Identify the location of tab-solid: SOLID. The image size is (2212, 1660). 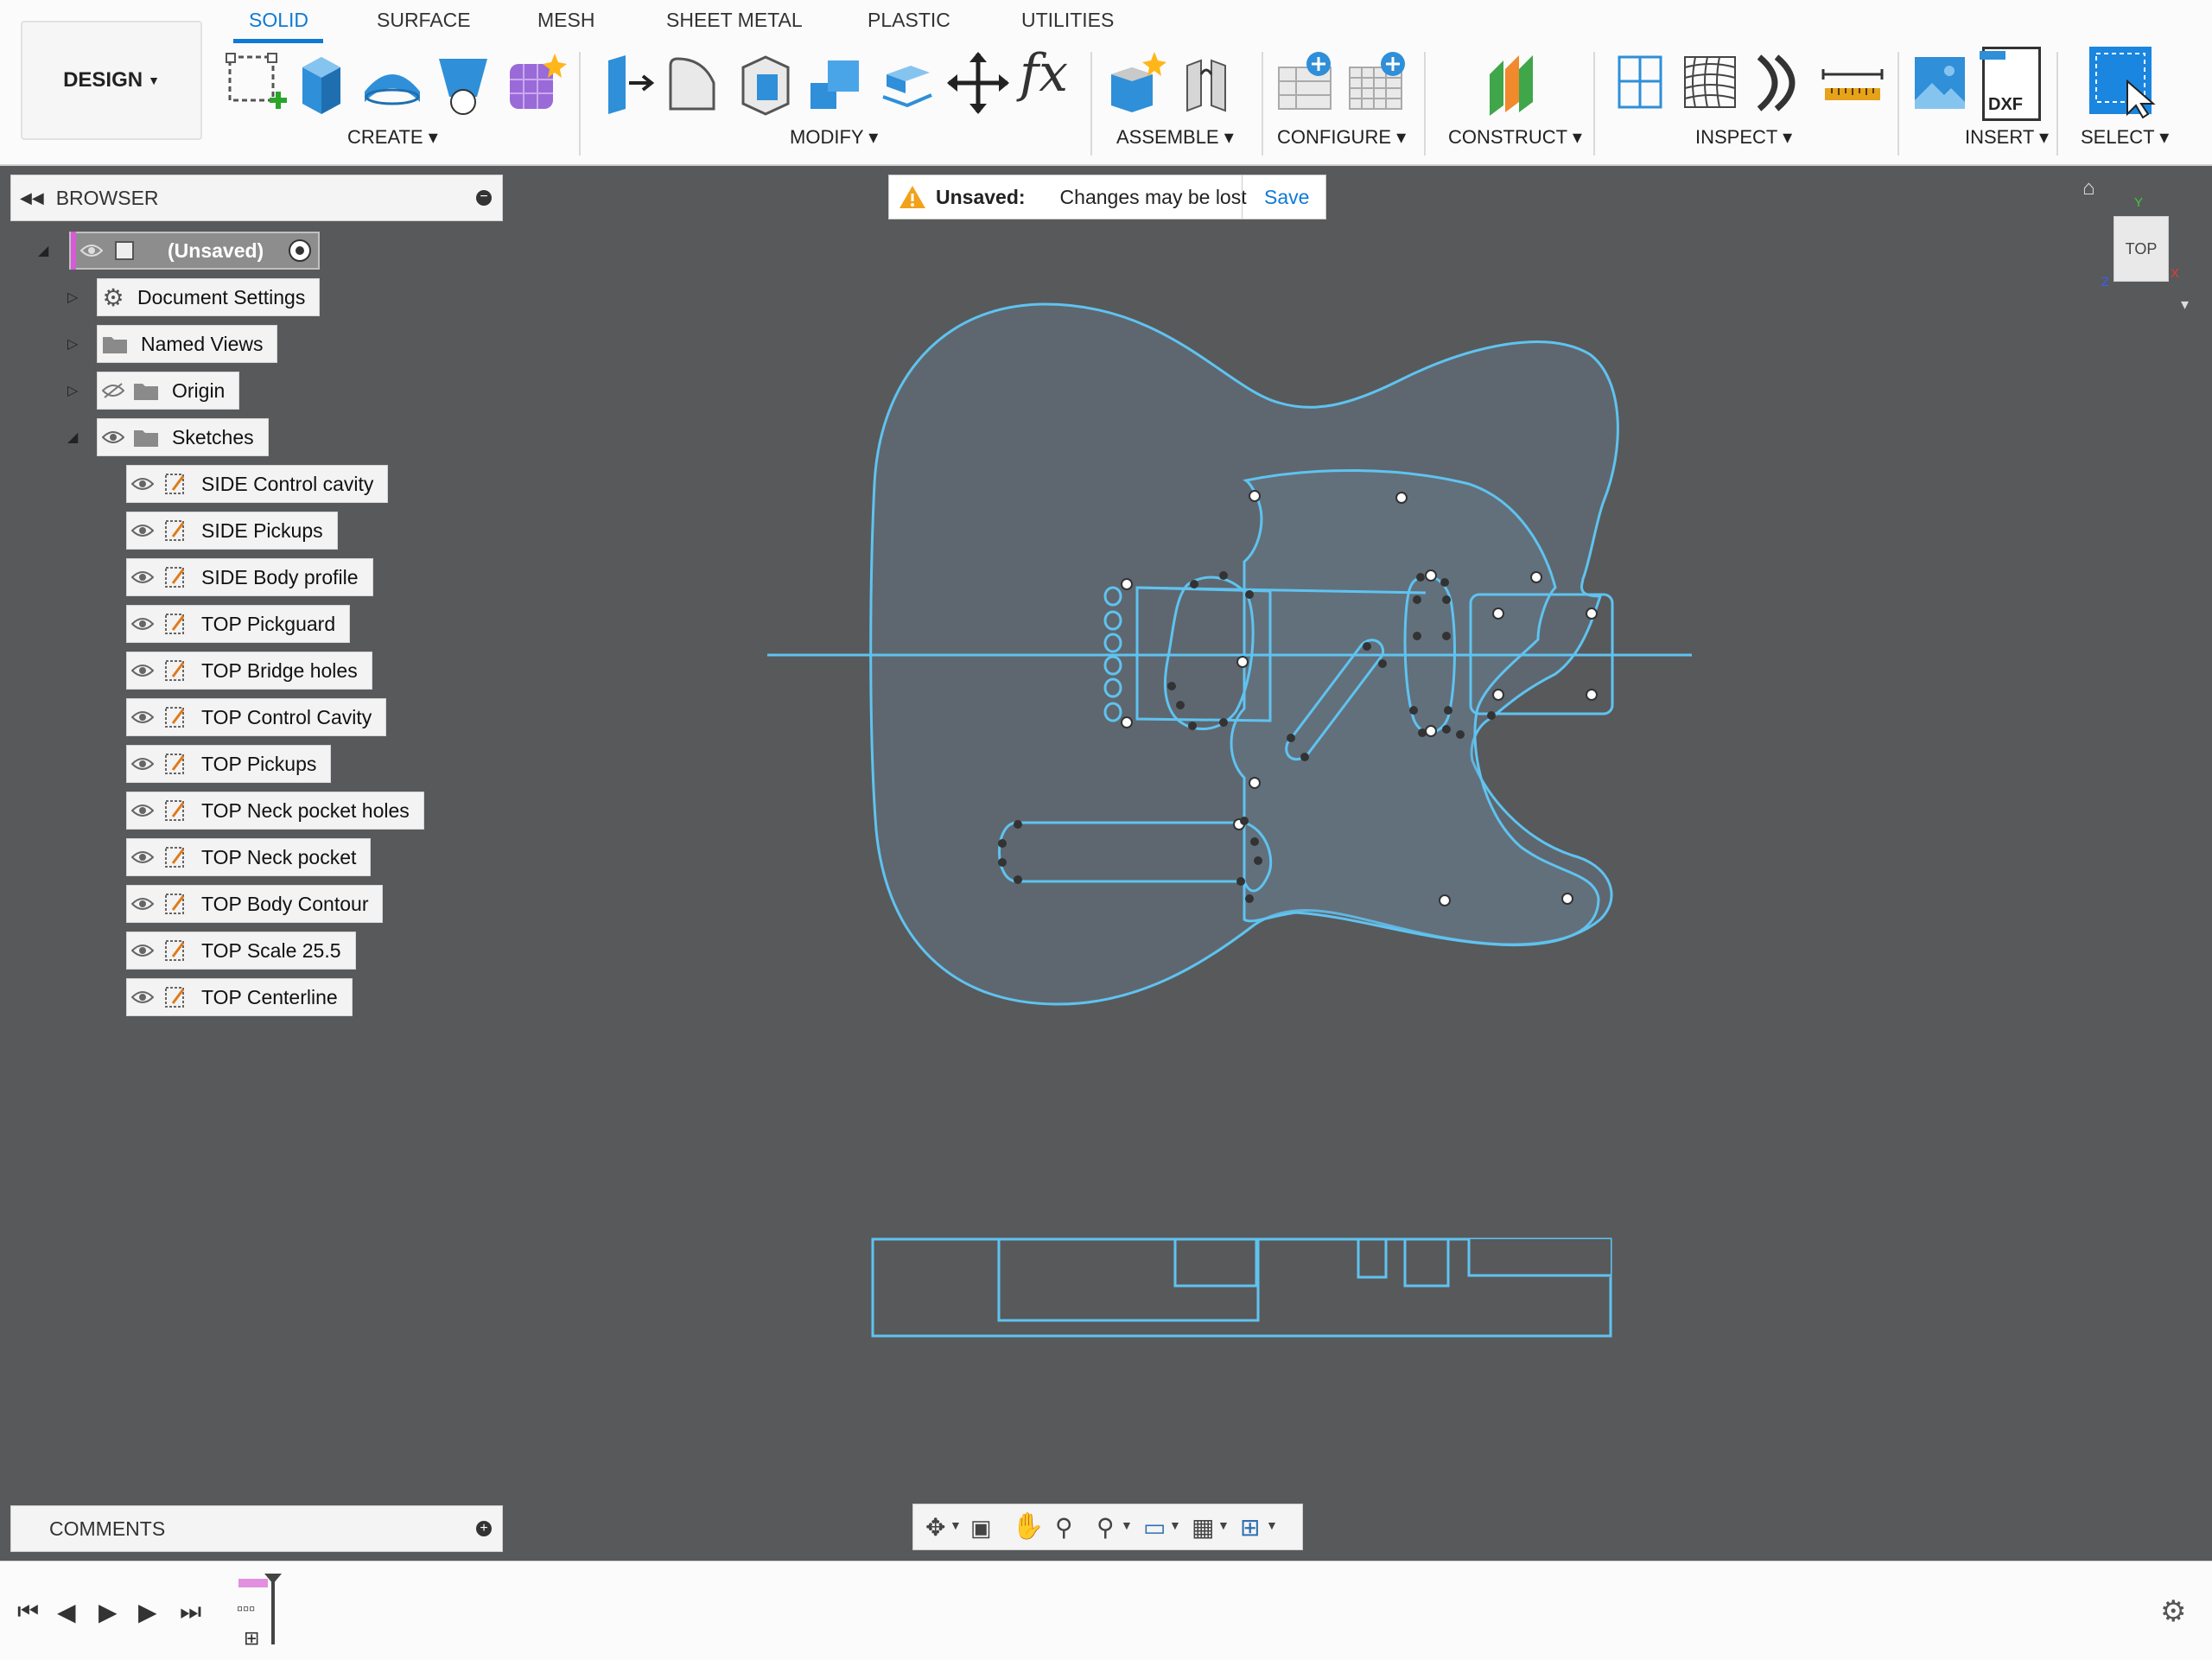
(278, 20).